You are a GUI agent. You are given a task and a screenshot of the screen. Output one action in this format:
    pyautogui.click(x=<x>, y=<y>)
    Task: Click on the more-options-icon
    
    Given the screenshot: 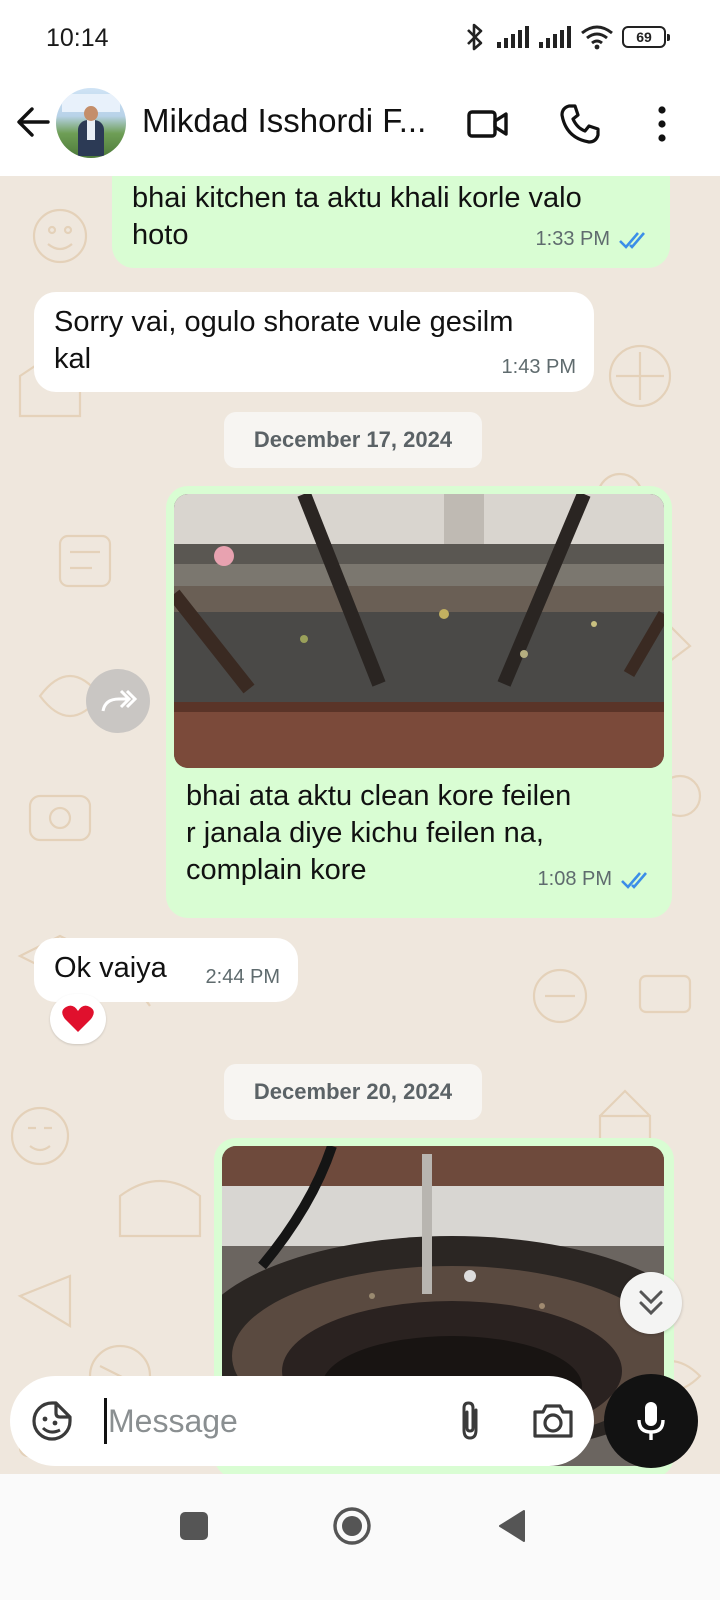 What is the action you would take?
    pyautogui.click(x=662, y=124)
    